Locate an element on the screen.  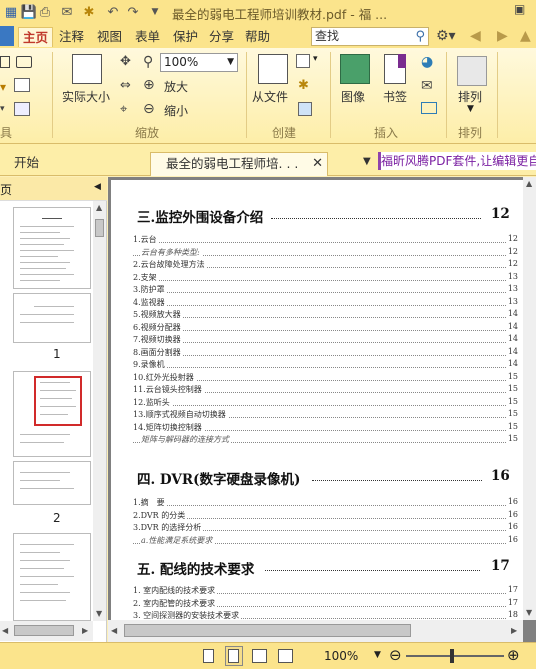
gear-icon: ⚙▾ is located at coordinates (446, 36).